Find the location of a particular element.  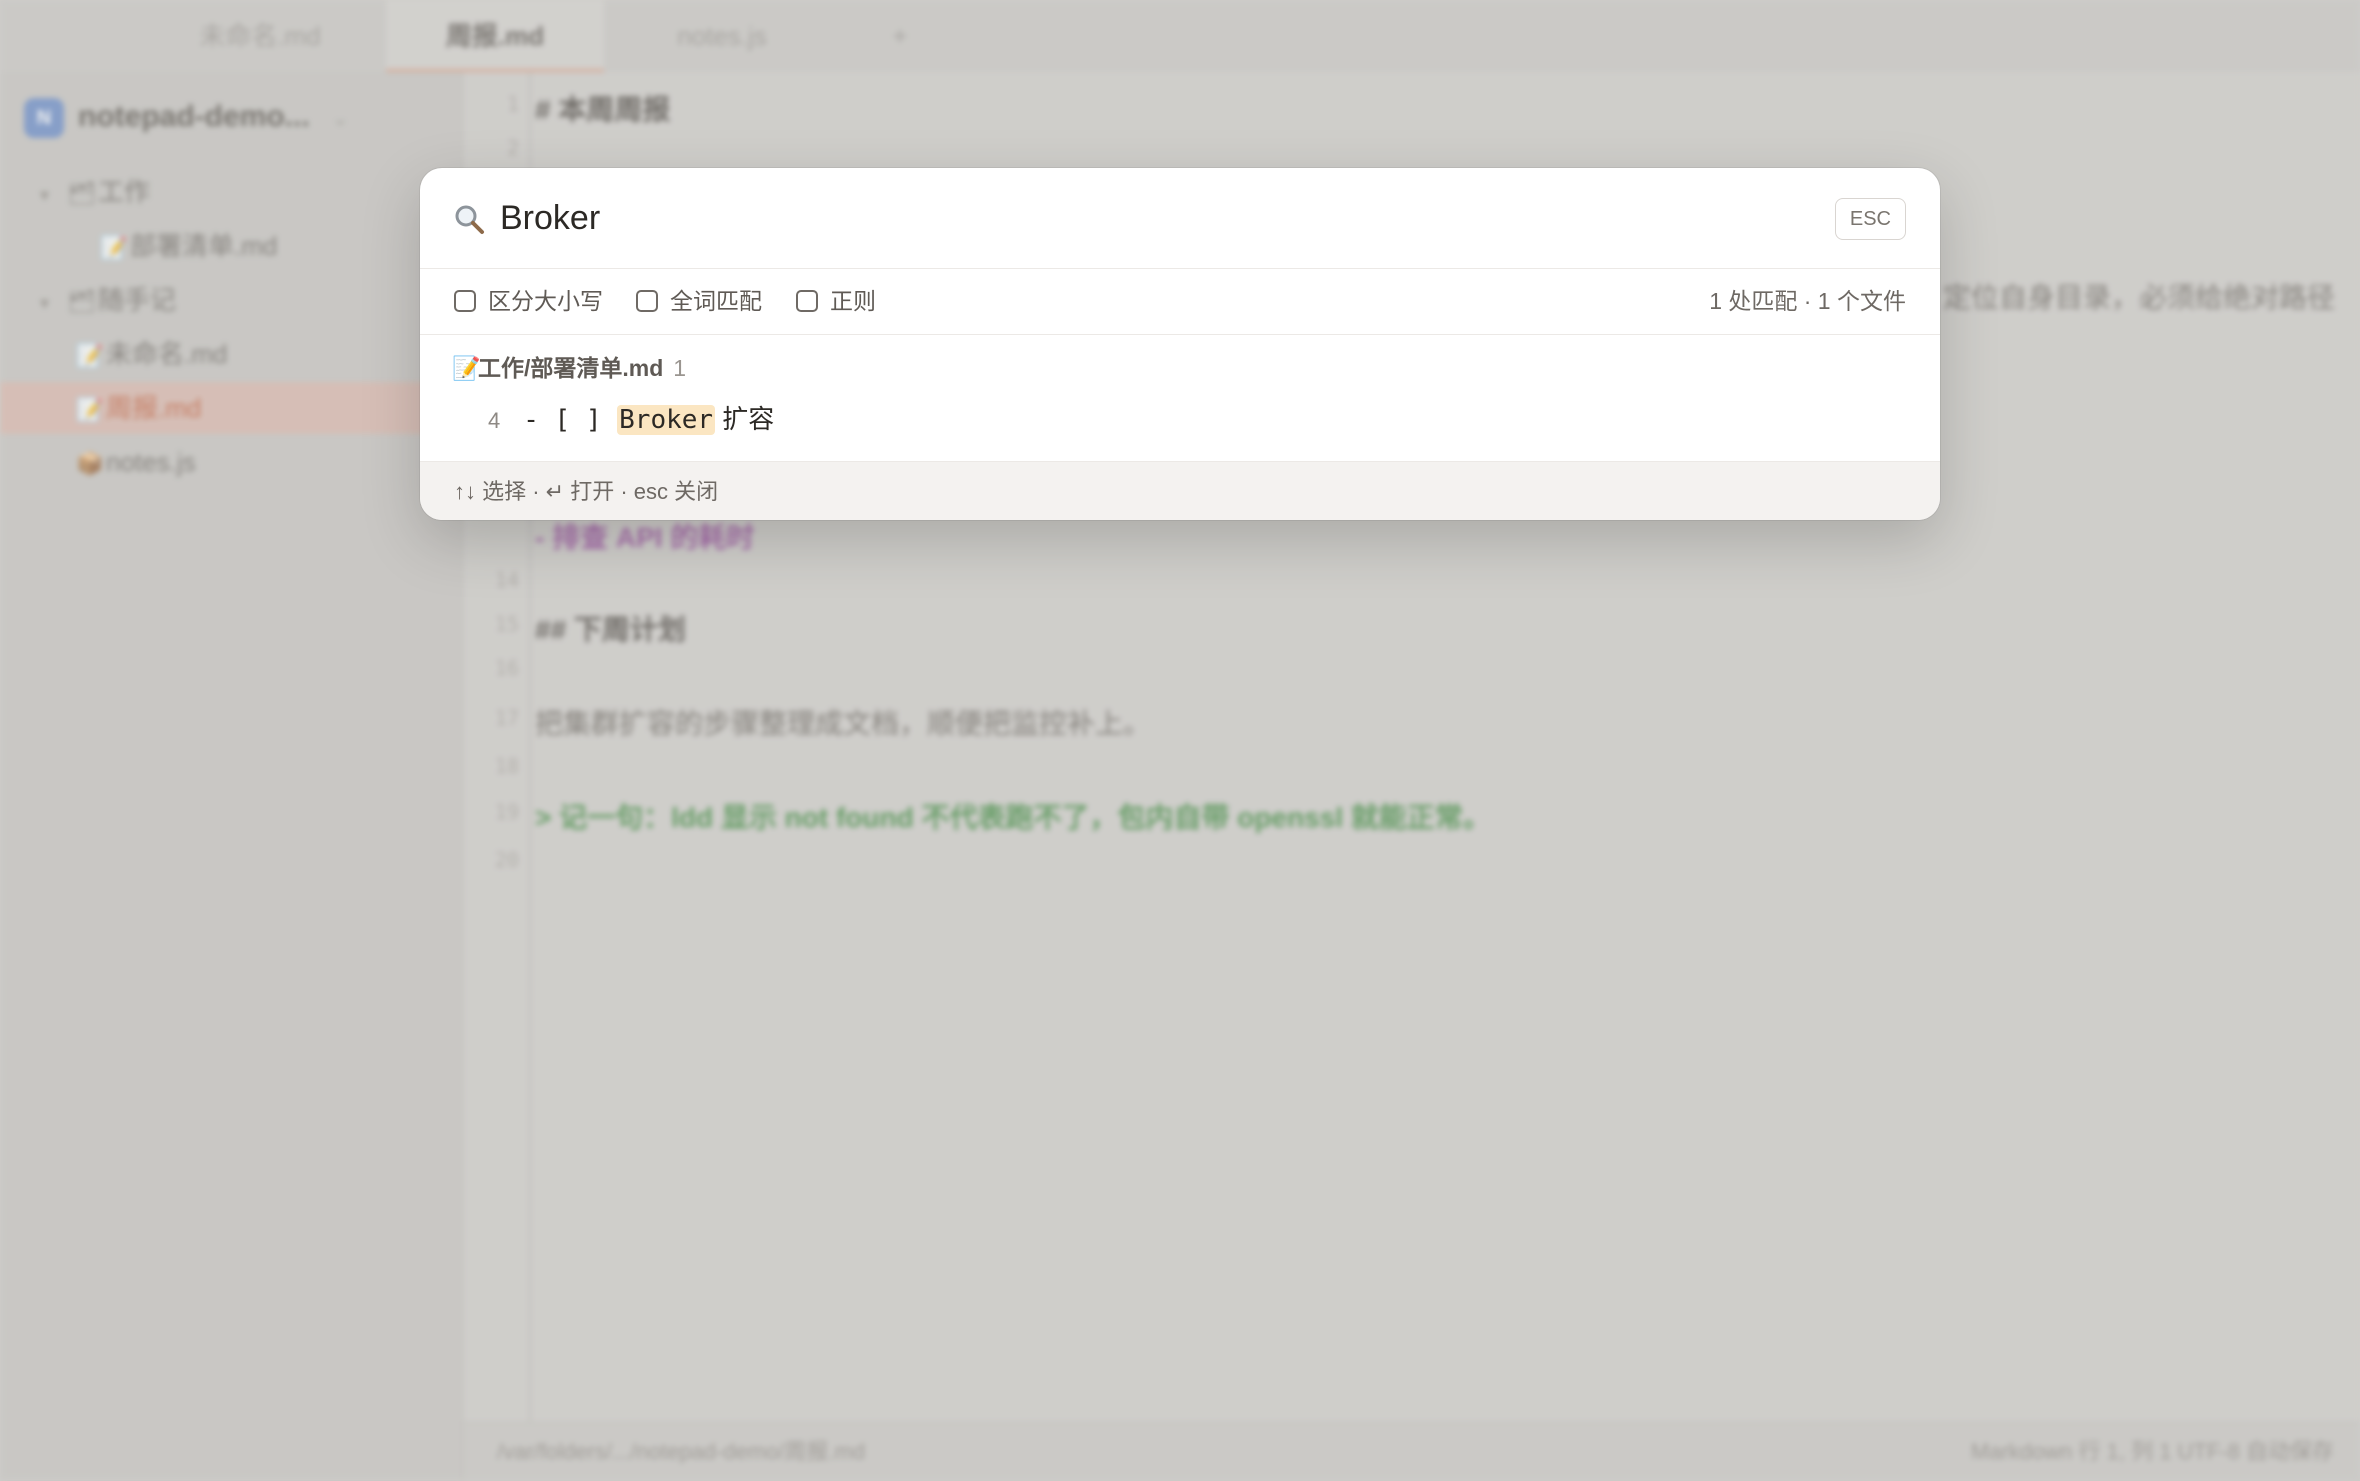

result-hit: 4 - [ ] Broker 扩容 is located at coordinates (631, 419).